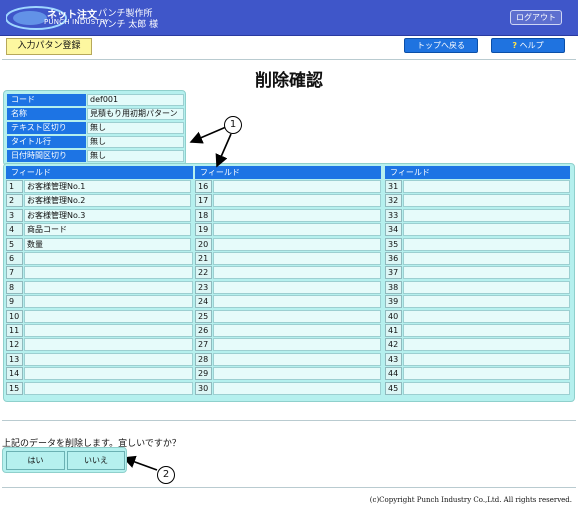  I want to click on help-button: ? ヘルプ, so click(528, 45).